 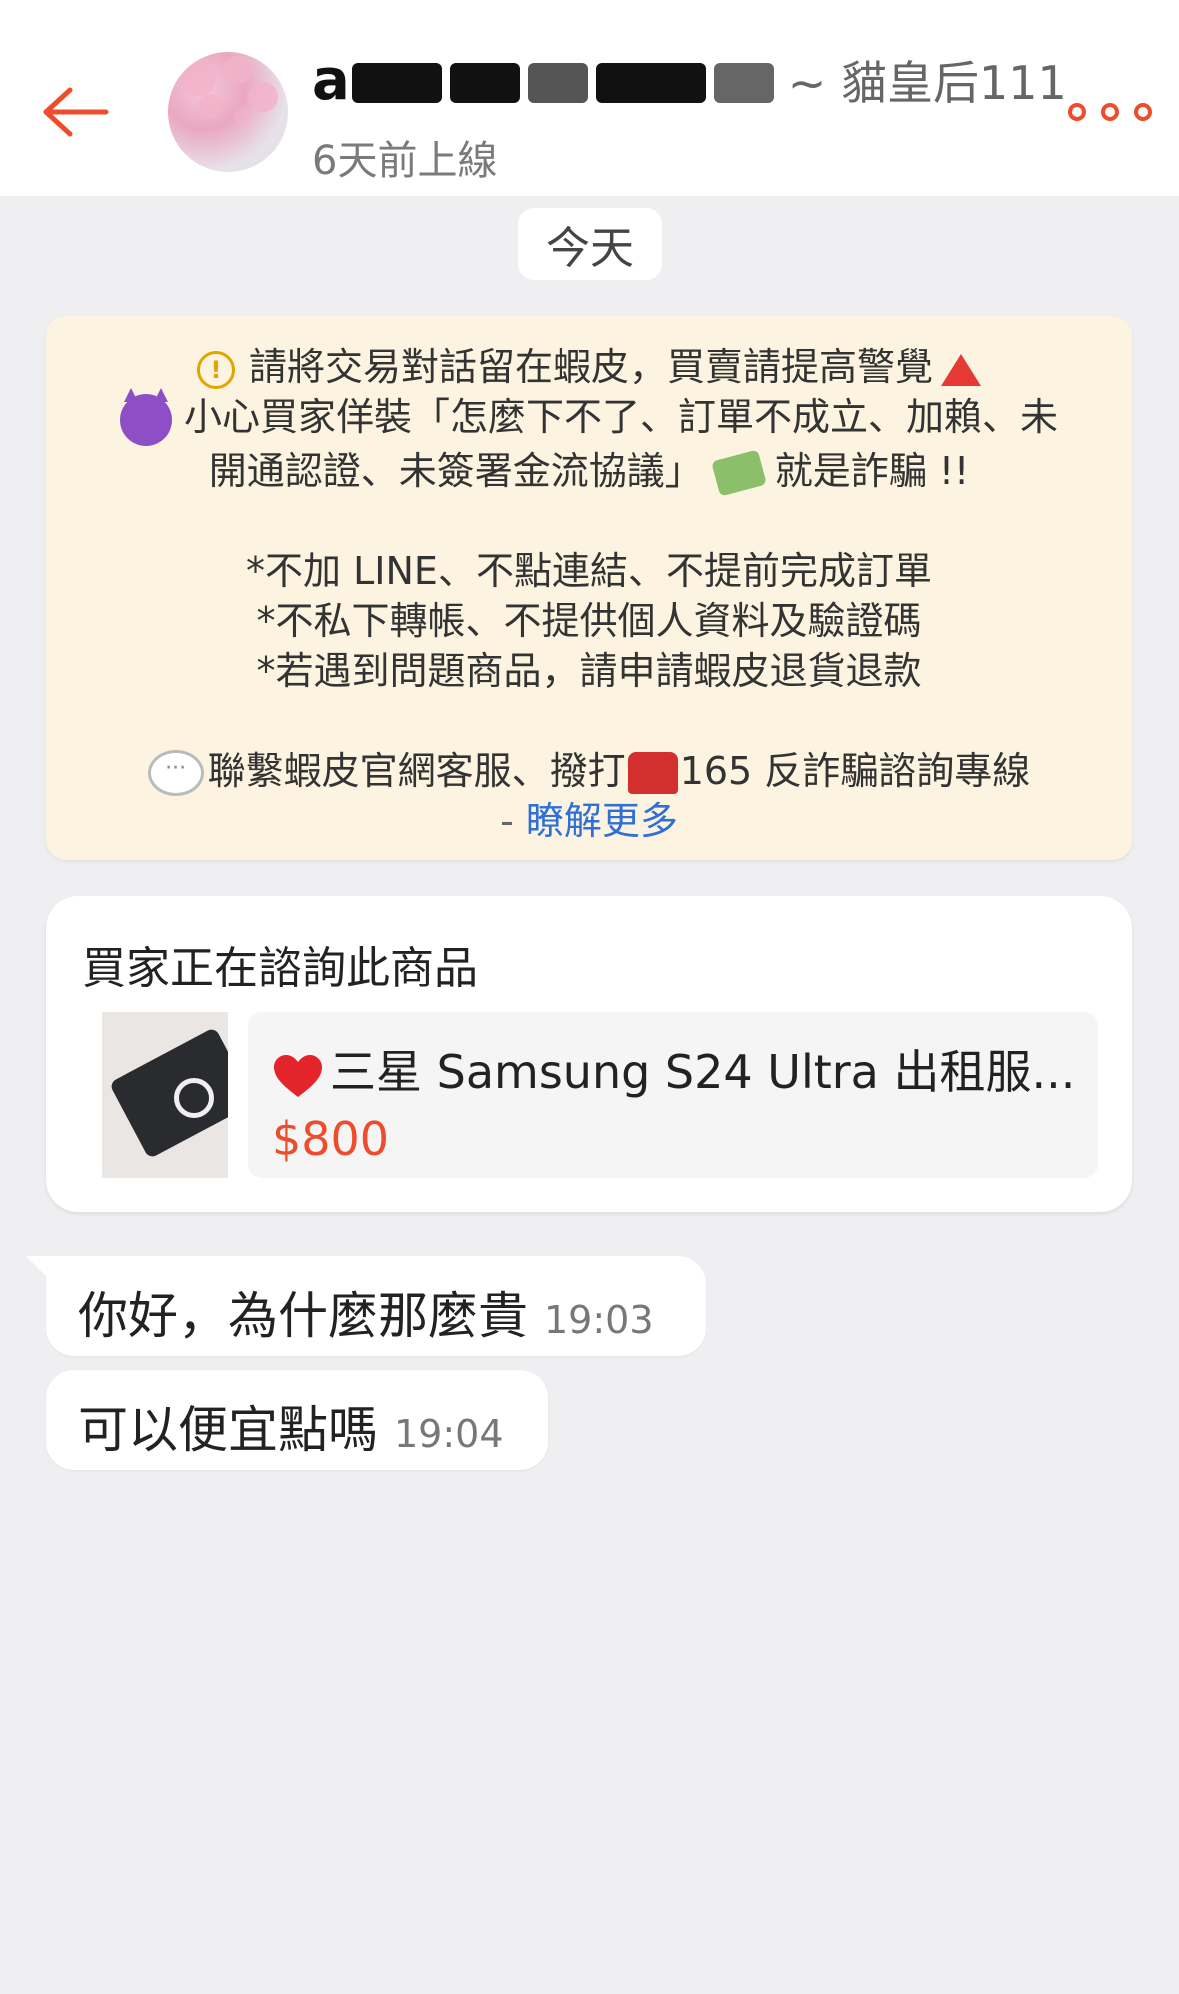 What do you see at coordinates (589, 416) in the screenshot?
I see `notice-line-2: 小心買家佯裝「怎麼下不了、訂單不成立、加賴、未` at bounding box center [589, 416].